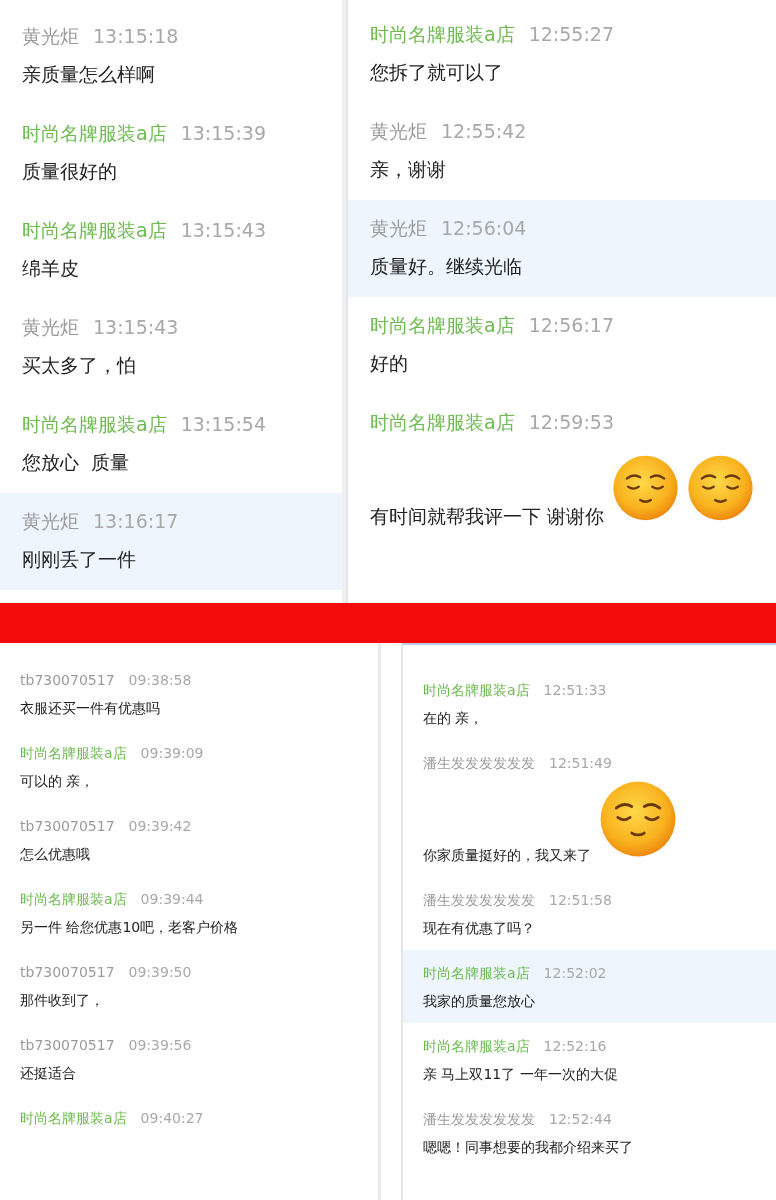 The height and width of the screenshot is (1200, 776). Describe the element at coordinates (638, 819) in the screenshot. I see `emoji-icon` at that location.